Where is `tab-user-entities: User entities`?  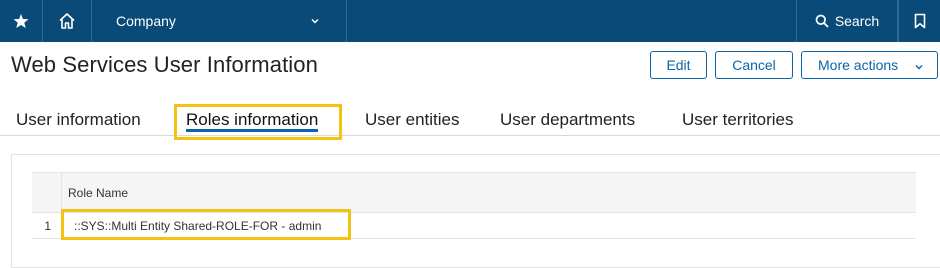
tab-user-entities: User entities is located at coordinates (412, 120).